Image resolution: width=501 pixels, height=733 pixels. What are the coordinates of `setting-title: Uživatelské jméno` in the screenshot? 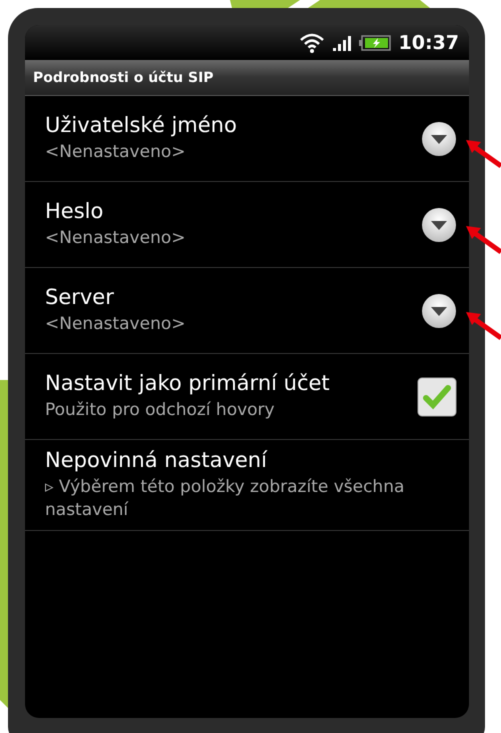 It's located at (141, 125).